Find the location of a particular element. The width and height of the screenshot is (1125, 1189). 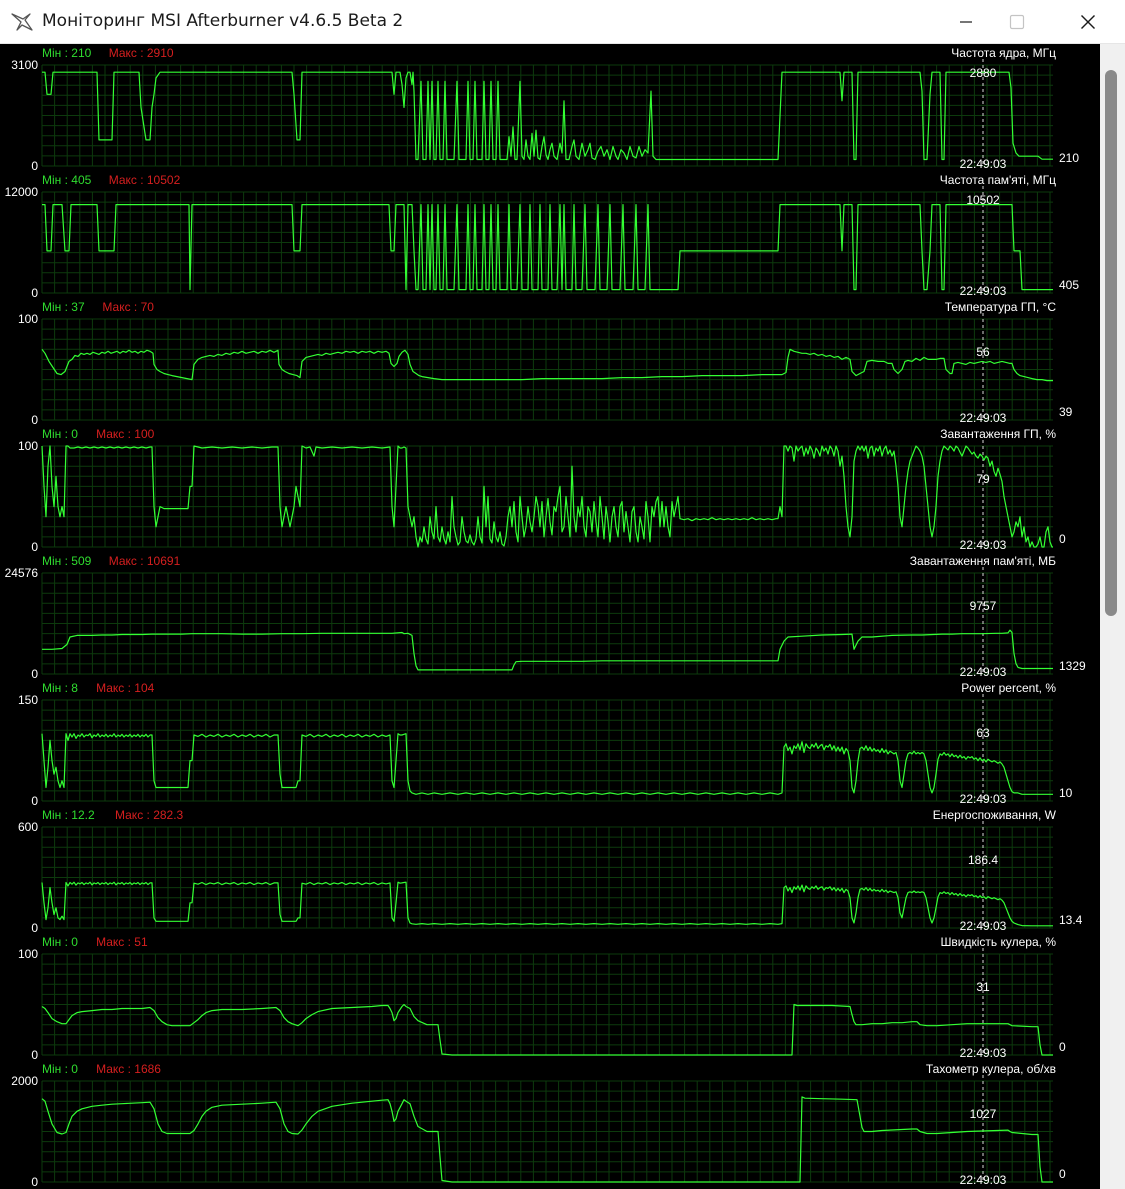

min-label: Мін : 509 is located at coordinates (67, 561).